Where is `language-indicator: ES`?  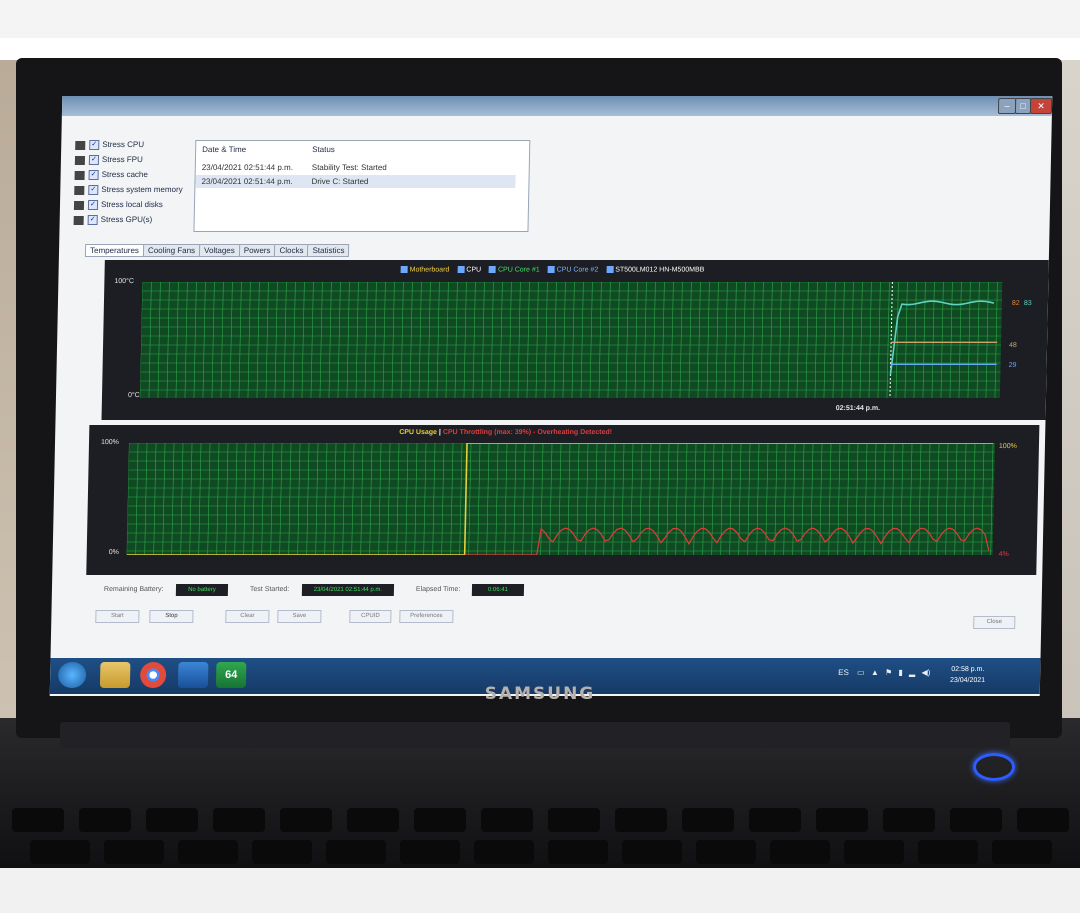
language-indicator: ES is located at coordinates (843, 672).